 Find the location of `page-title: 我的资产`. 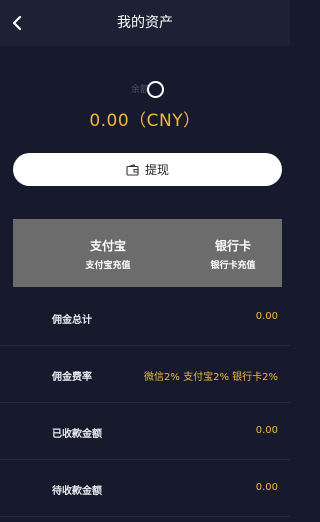

page-title: 我的资产 is located at coordinates (145, 23).